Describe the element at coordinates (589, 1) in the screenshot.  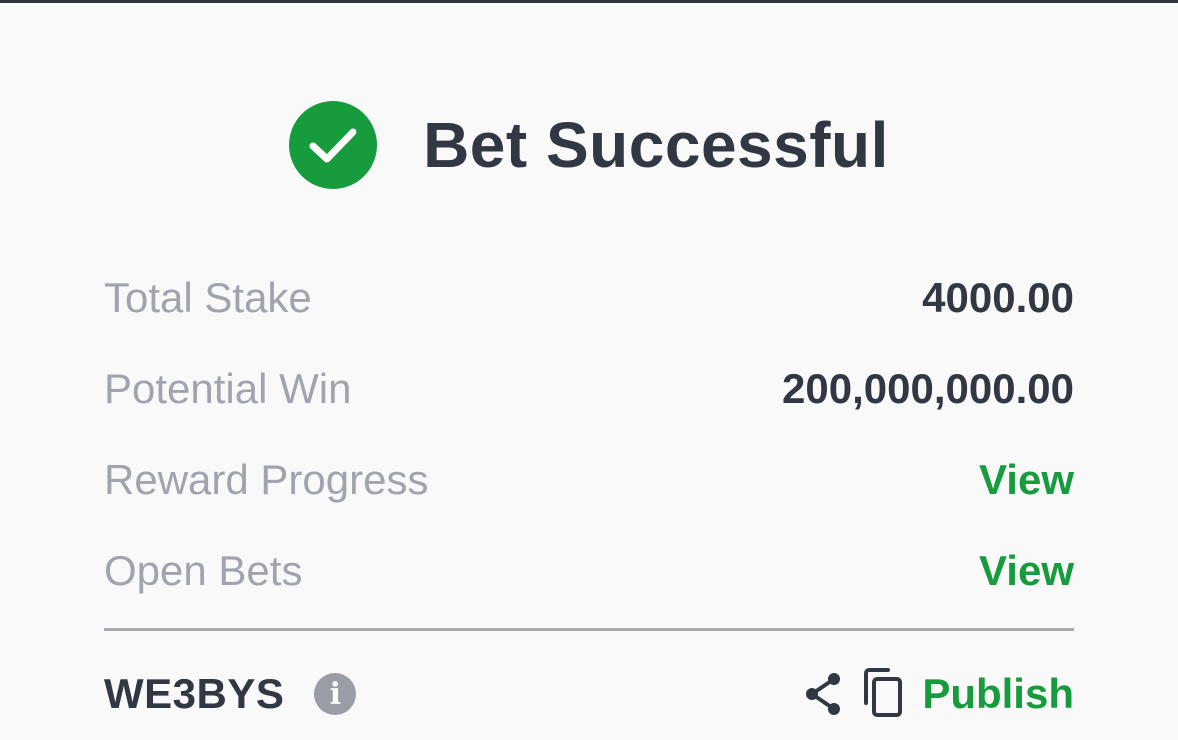
I see `top-border` at that location.